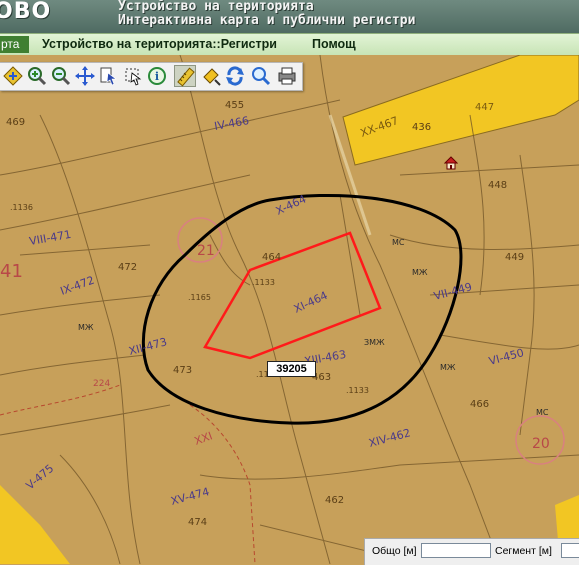 This screenshot has width=579, height=565. Describe the element at coordinates (484, 107) in the screenshot. I see `svg-text: 447` at that location.